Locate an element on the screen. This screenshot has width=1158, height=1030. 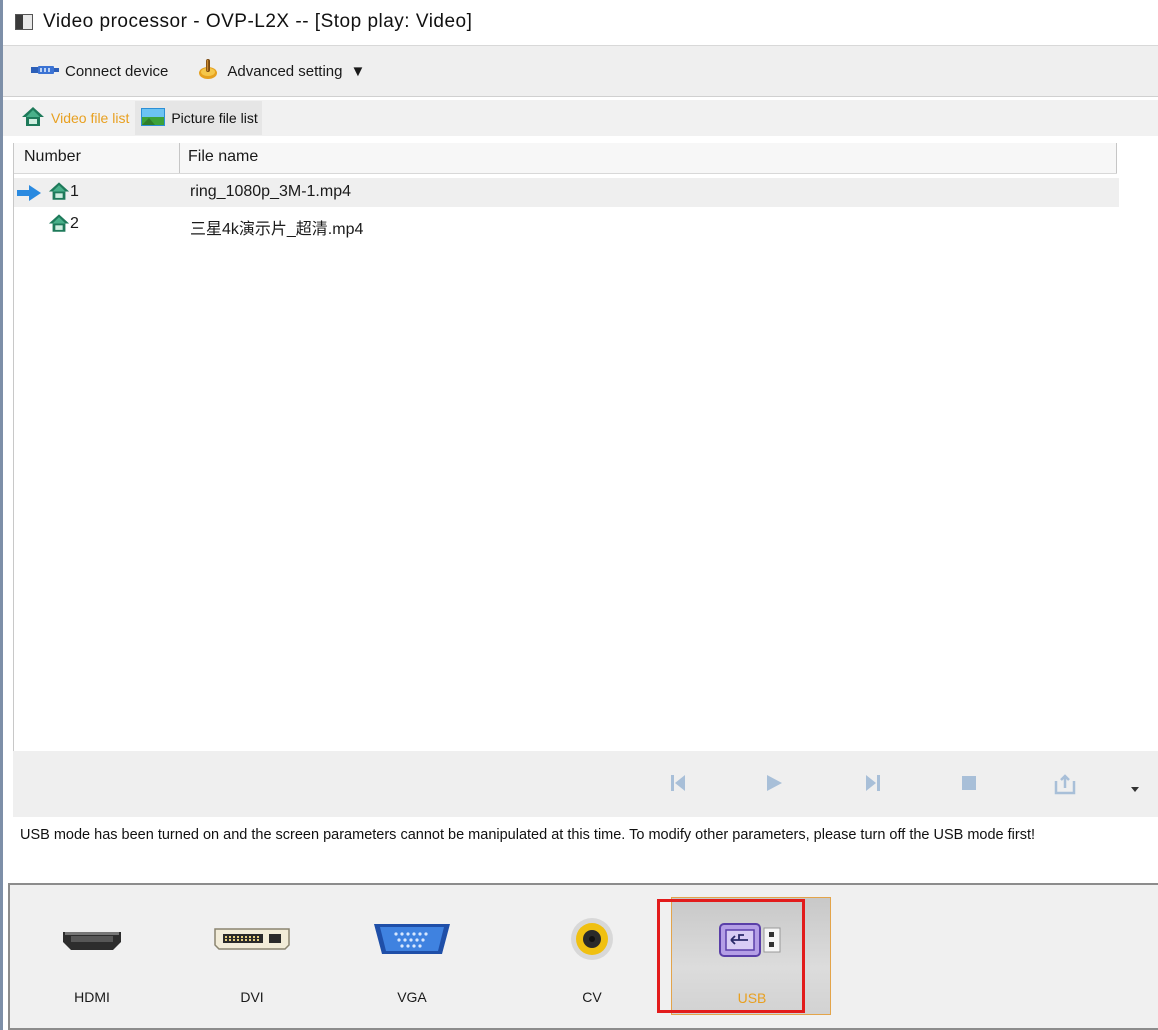
row-number: 2 is located at coordinates (74, 223).